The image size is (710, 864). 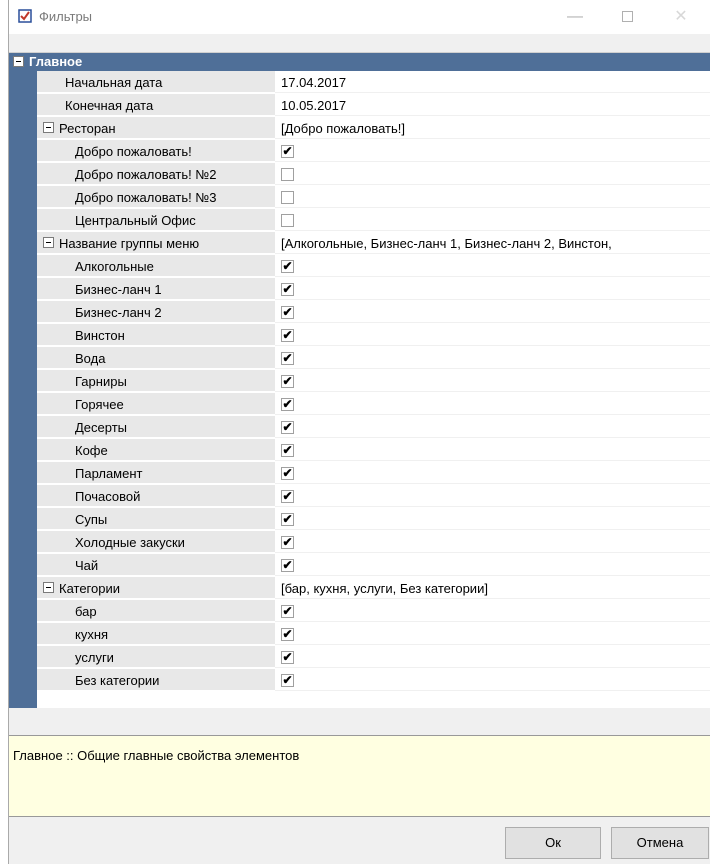 I want to click on property-row: Чай ✔, so click(x=373, y=565).